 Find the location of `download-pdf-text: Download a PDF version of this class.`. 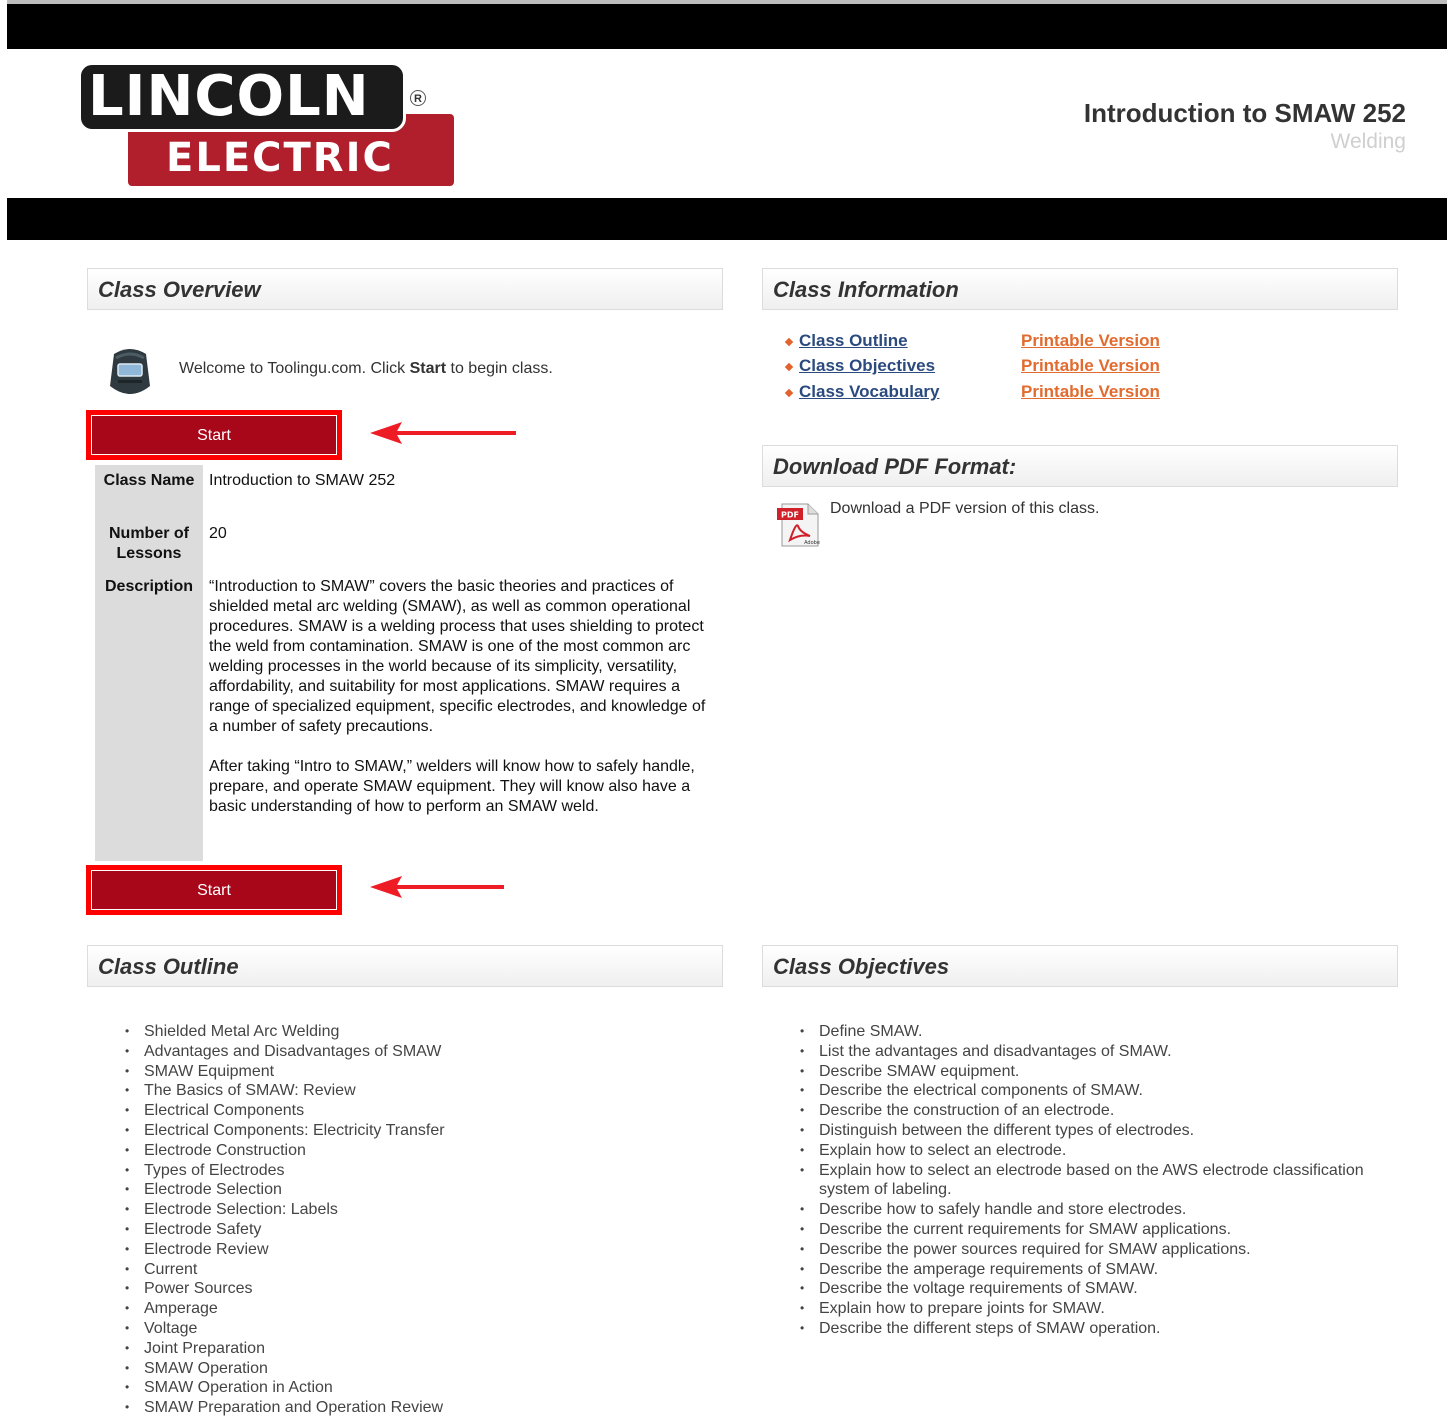

download-pdf-text: Download a PDF version of this class. is located at coordinates (964, 509).